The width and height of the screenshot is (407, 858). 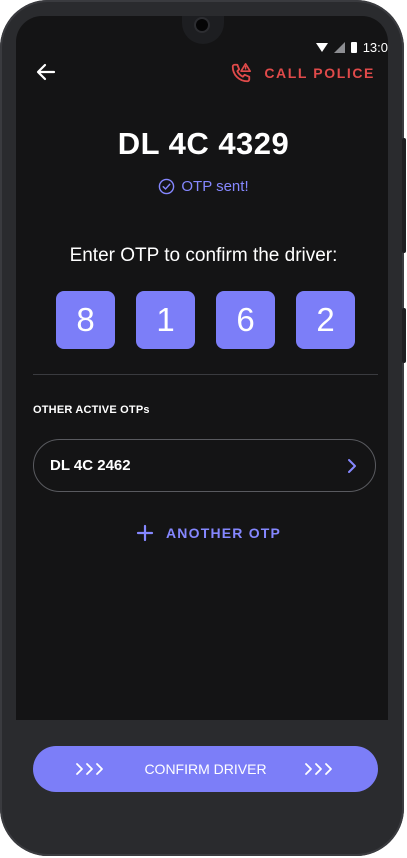 I want to click on battery-icon, so click(x=353, y=47).